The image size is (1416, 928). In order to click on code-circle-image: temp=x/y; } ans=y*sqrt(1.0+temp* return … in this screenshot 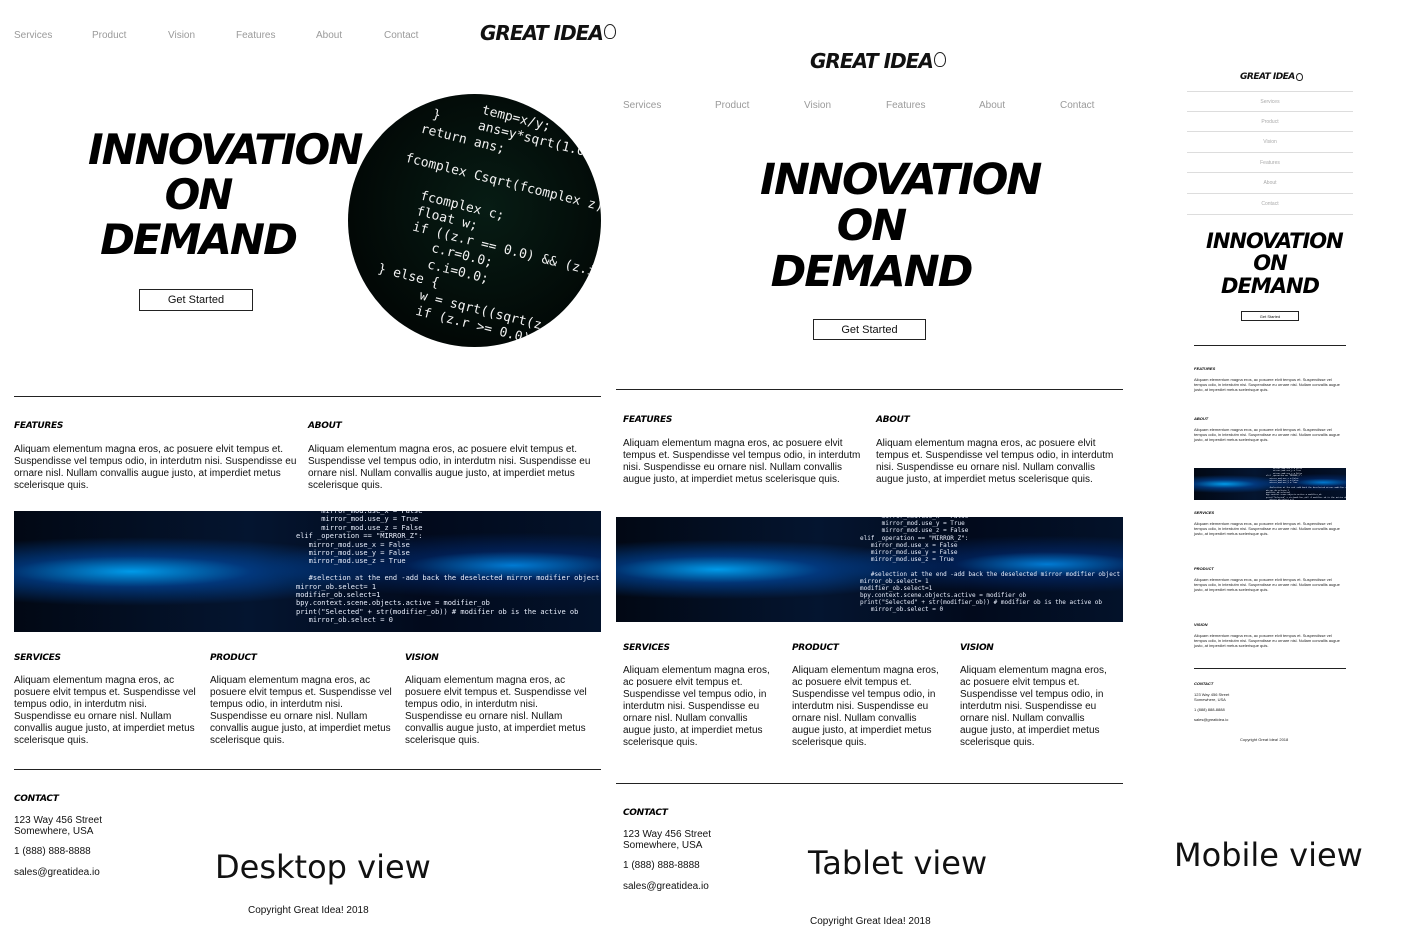, I will do `click(474, 220)`.